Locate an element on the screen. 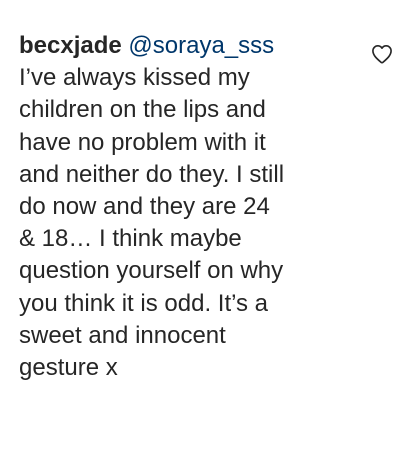 This screenshot has height=460, width=420. comment-line: gesture x is located at coordinates (68, 368).